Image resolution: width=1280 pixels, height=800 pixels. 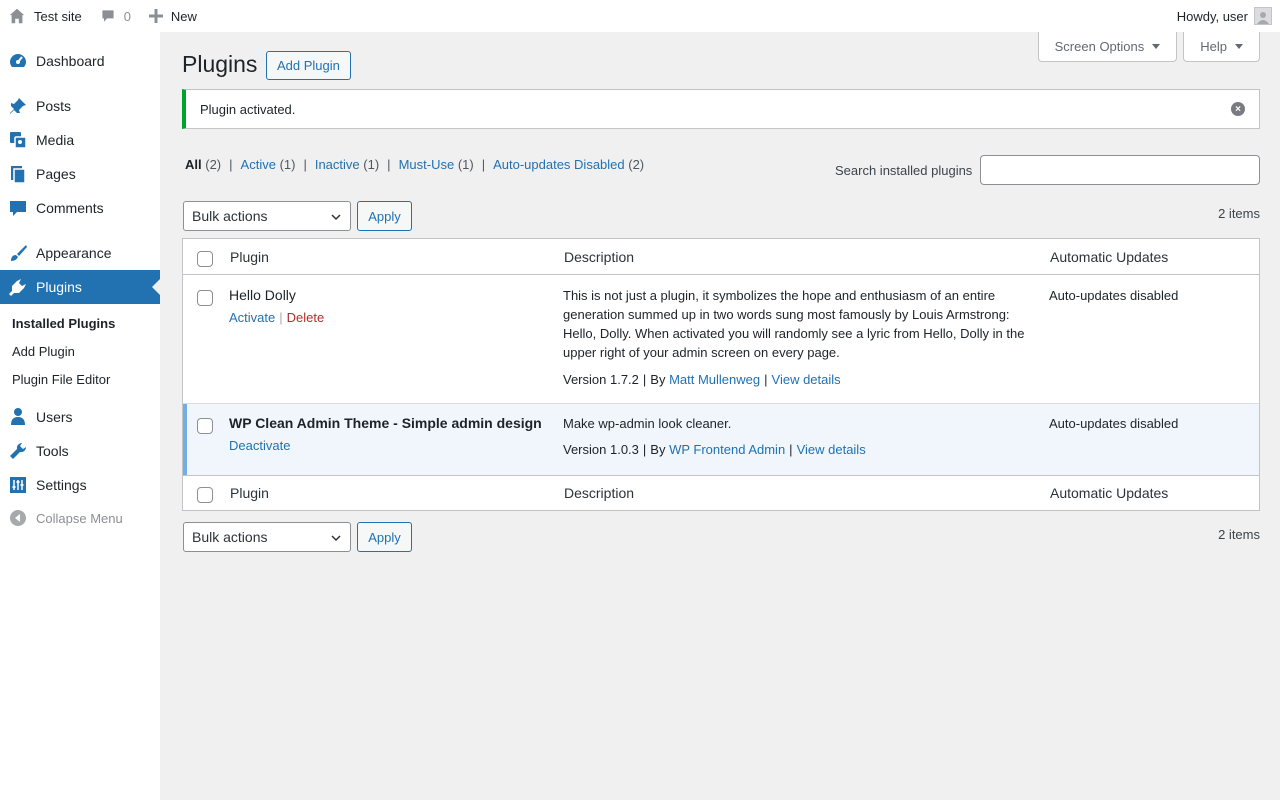 I want to click on submenu-plugin-file-editor: Plugin File Editor, so click(x=61, y=379).